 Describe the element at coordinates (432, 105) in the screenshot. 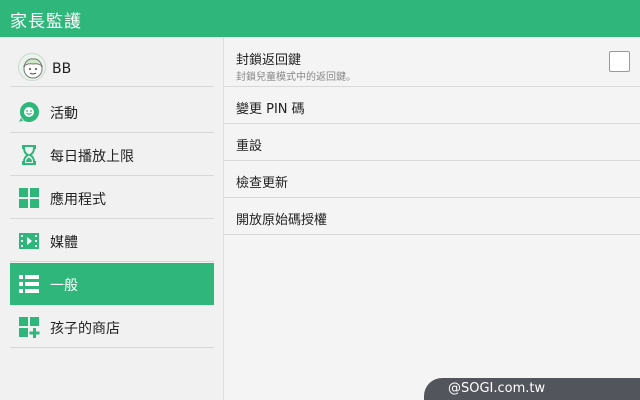

I see `change-pin-setting: 變更 PIN 碼` at that location.